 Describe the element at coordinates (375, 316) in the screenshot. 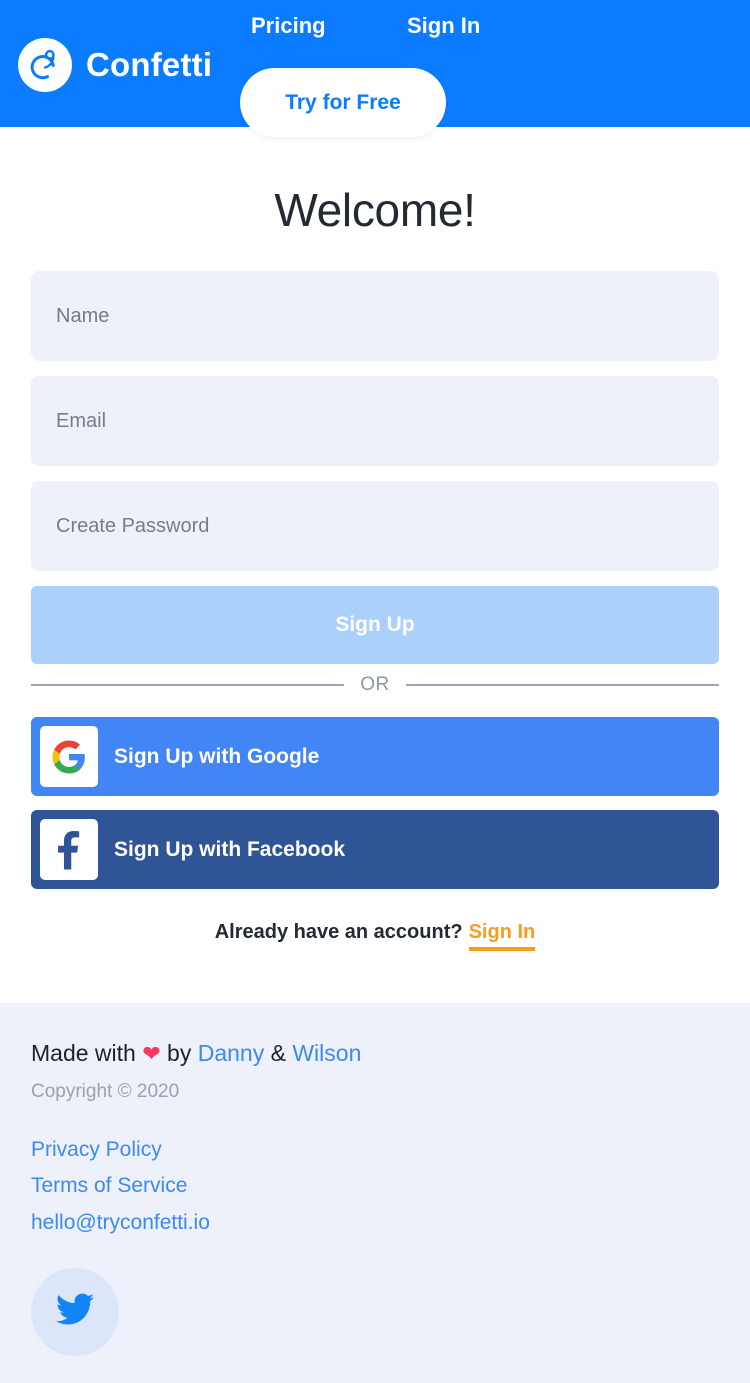

I see `name-input` at that location.